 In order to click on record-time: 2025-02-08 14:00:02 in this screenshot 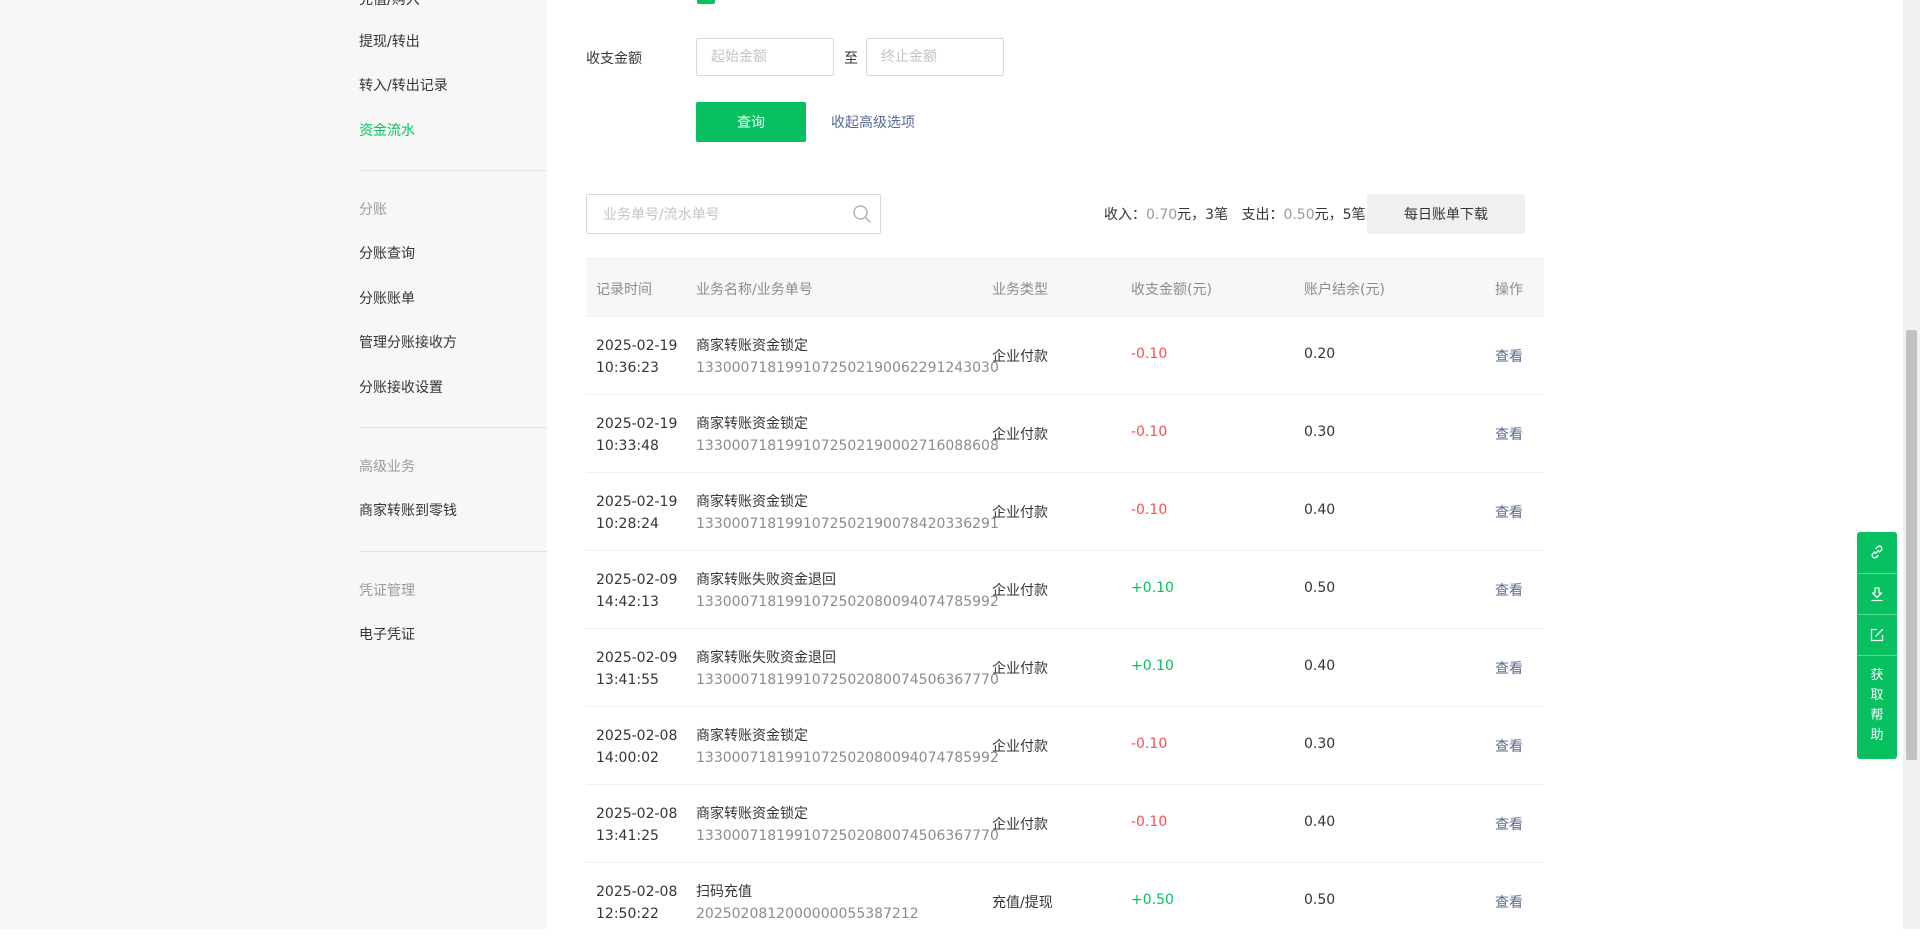, I will do `click(636, 747)`.